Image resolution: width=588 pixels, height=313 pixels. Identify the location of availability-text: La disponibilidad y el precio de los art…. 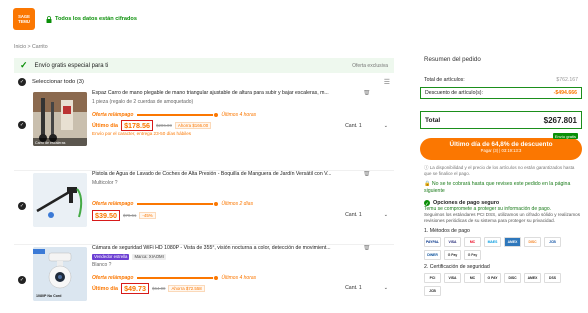
(499, 170).